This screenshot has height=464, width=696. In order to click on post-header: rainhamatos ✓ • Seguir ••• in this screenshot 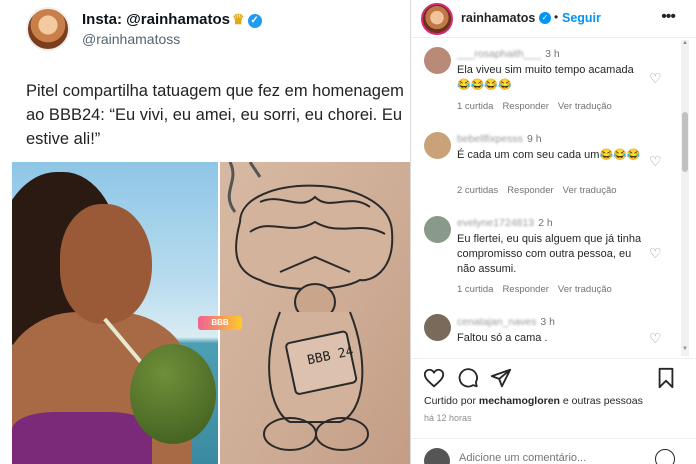, I will do `click(553, 19)`.